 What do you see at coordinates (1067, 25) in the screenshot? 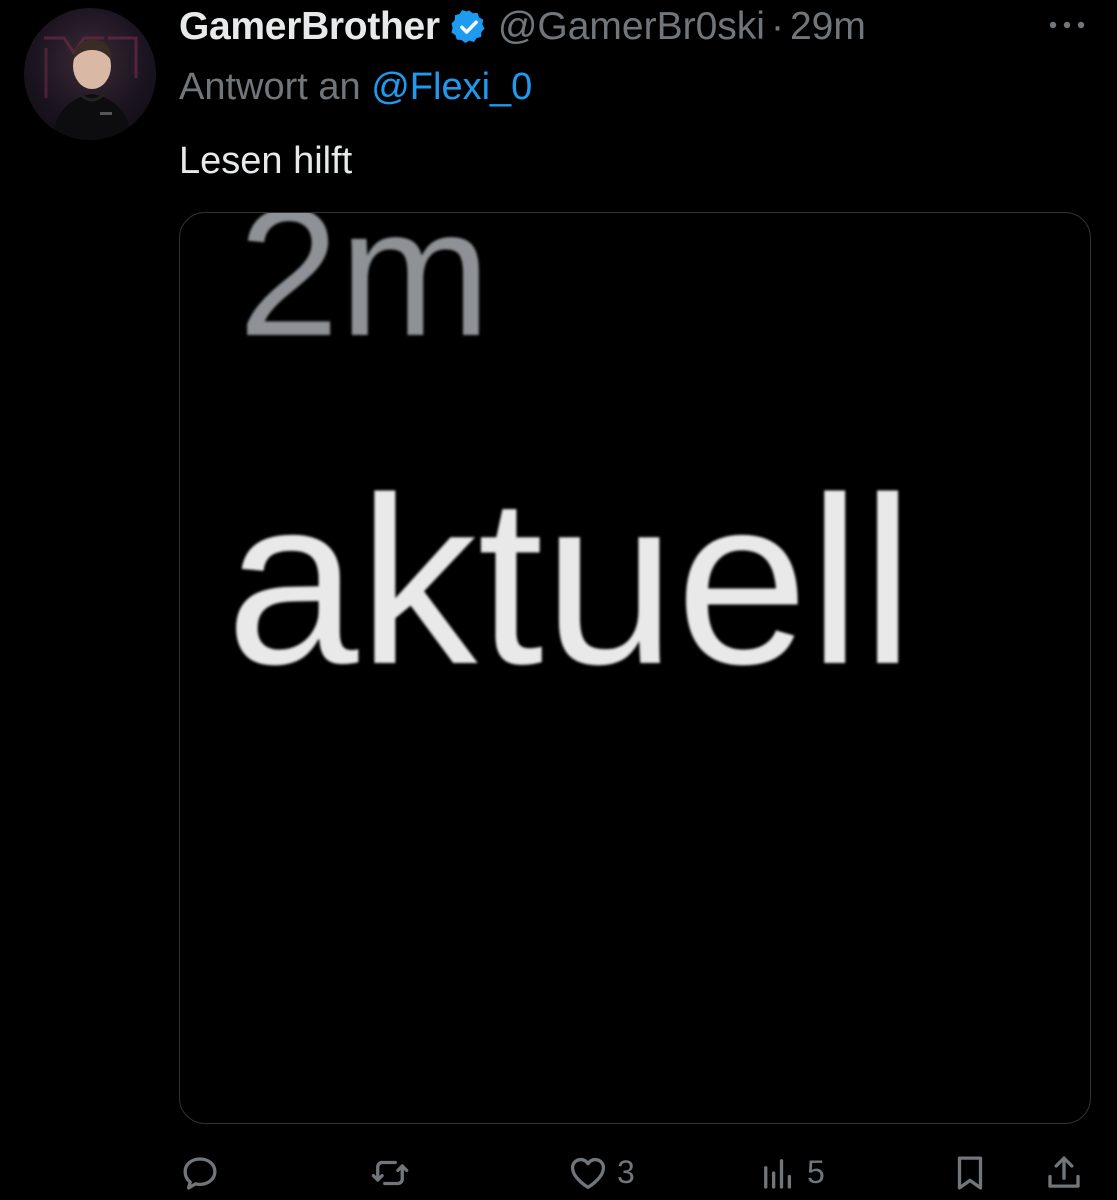
I see `more-options-icon` at bounding box center [1067, 25].